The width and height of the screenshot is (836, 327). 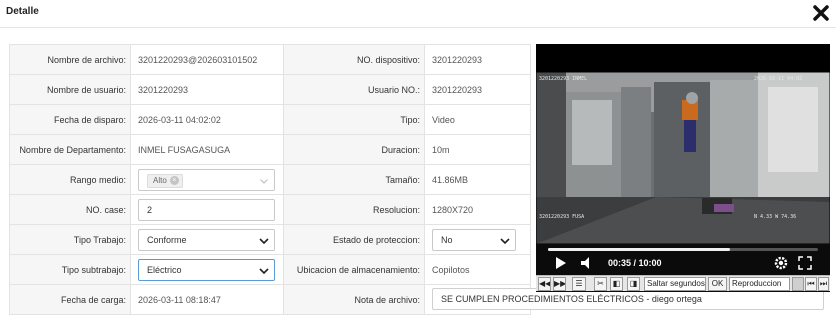 What do you see at coordinates (207, 119) in the screenshot?
I see `trigger-date-value: 2026-03-11 04:02:02` at bounding box center [207, 119].